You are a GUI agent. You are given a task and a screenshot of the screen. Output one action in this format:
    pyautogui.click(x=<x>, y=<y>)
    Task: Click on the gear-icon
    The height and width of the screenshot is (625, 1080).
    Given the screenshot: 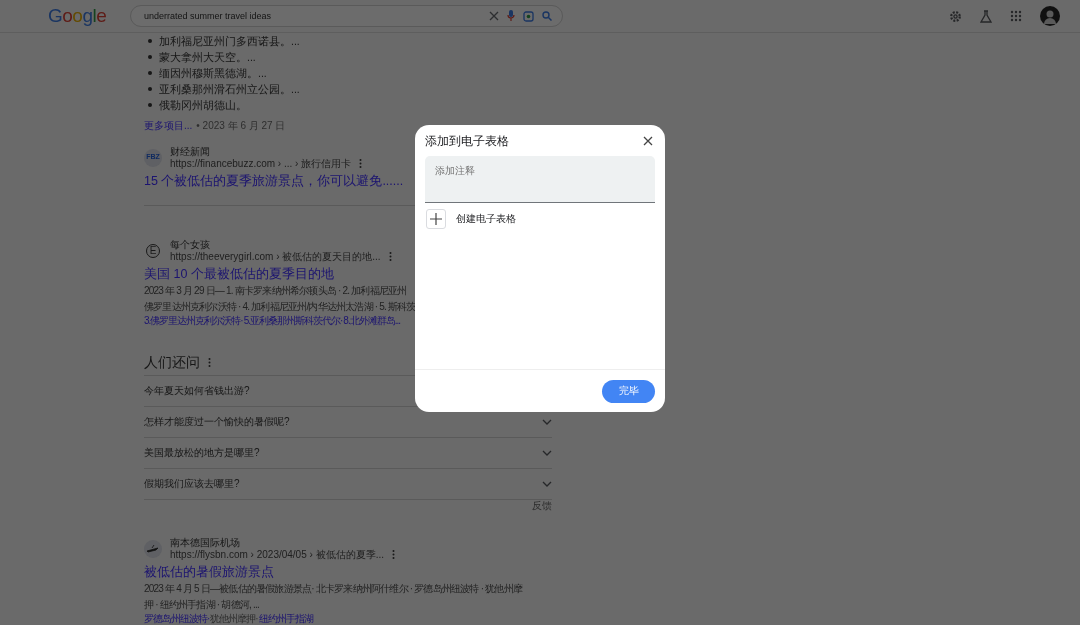 What is the action you would take?
    pyautogui.click(x=955, y=16)
    